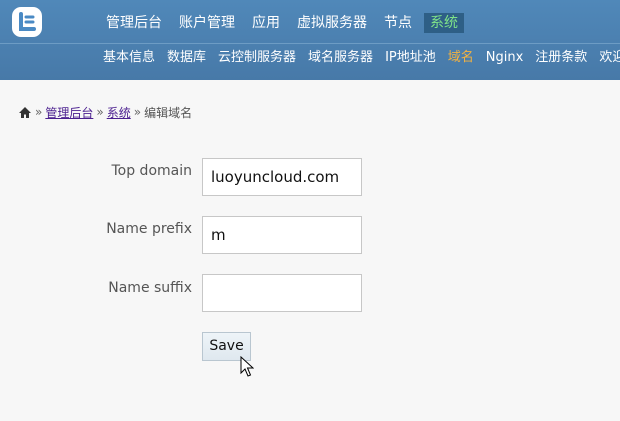 The image size is (620, 421). Describe the element at coordinates (186, 58) in the screenshot. I see `sub-nav-database: 数据库` at that location.